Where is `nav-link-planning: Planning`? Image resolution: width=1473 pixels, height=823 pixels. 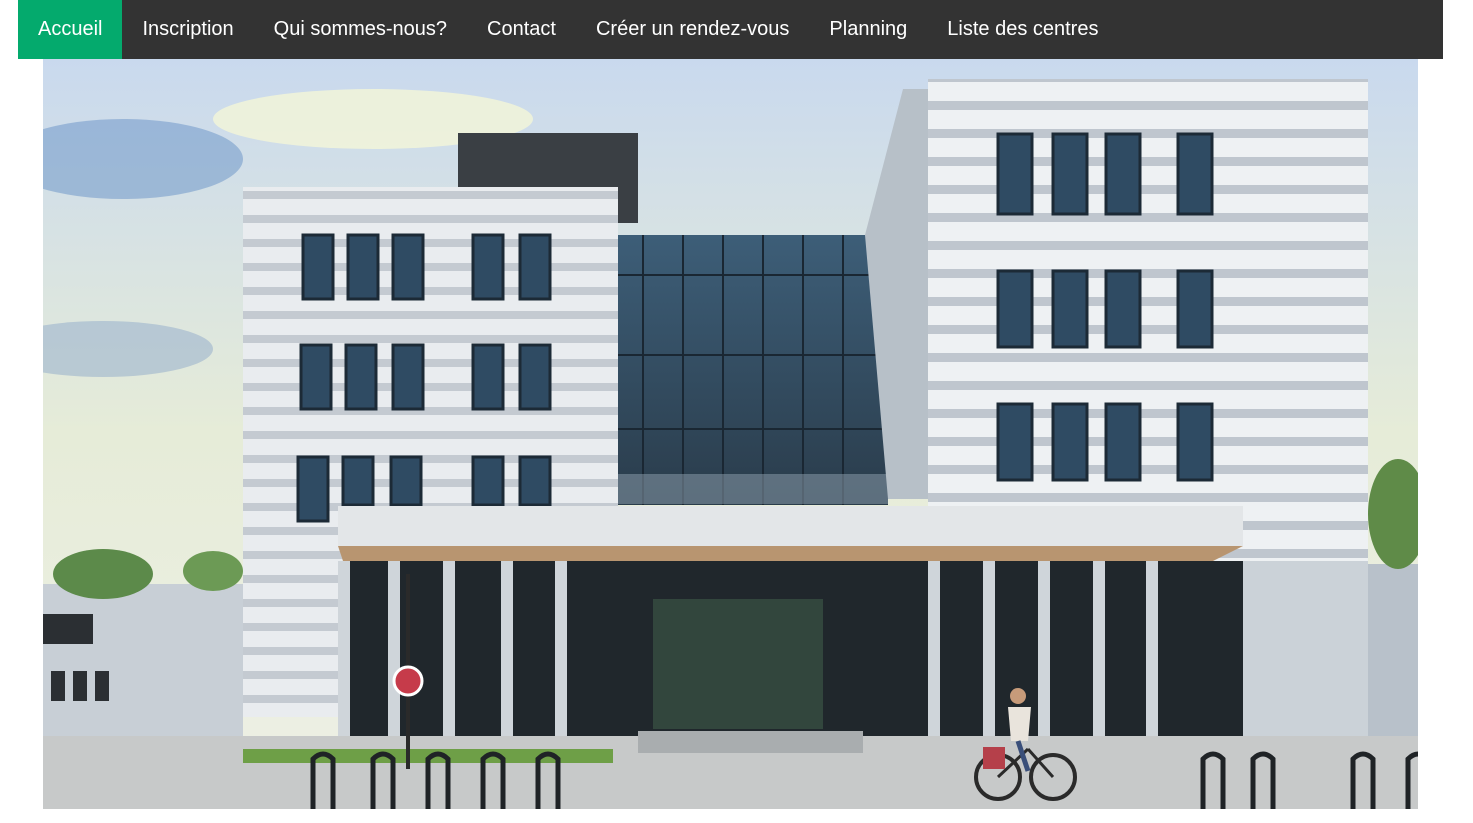
nav-link-planning: Planning is located at coordinates (868, 29).